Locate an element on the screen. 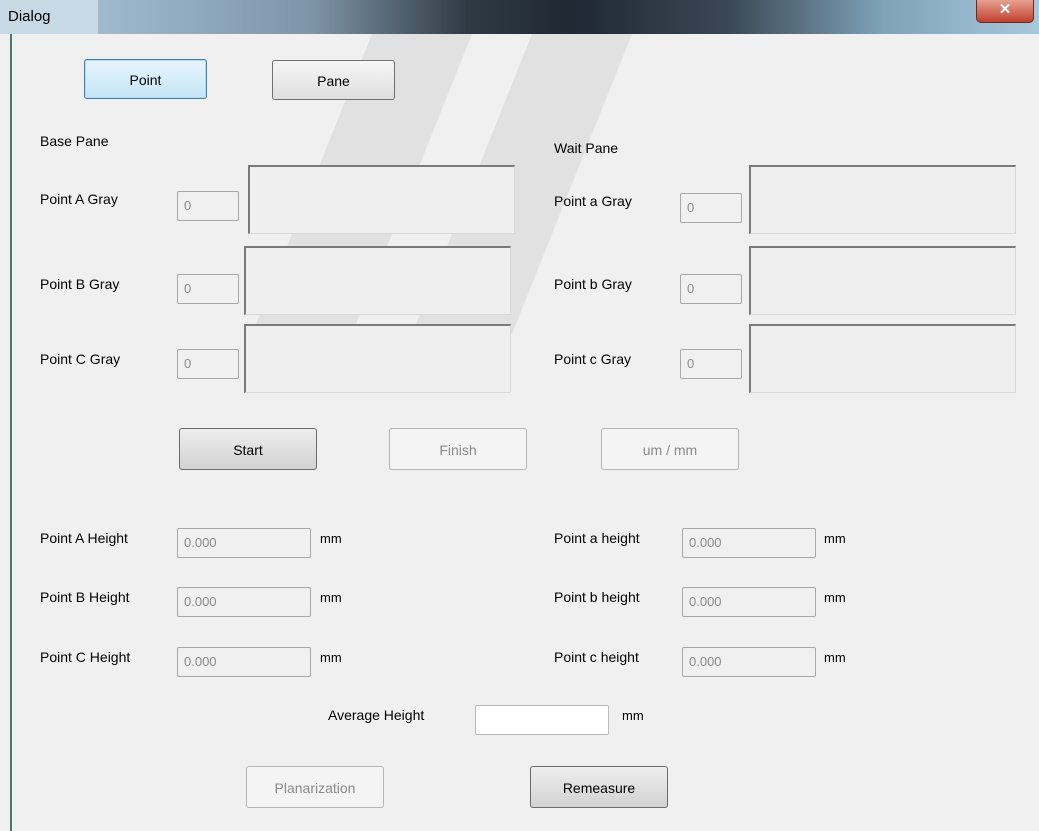 This screenshot has width=1039, height=831. point-a-gray-display is located at coordinates (381, 199).